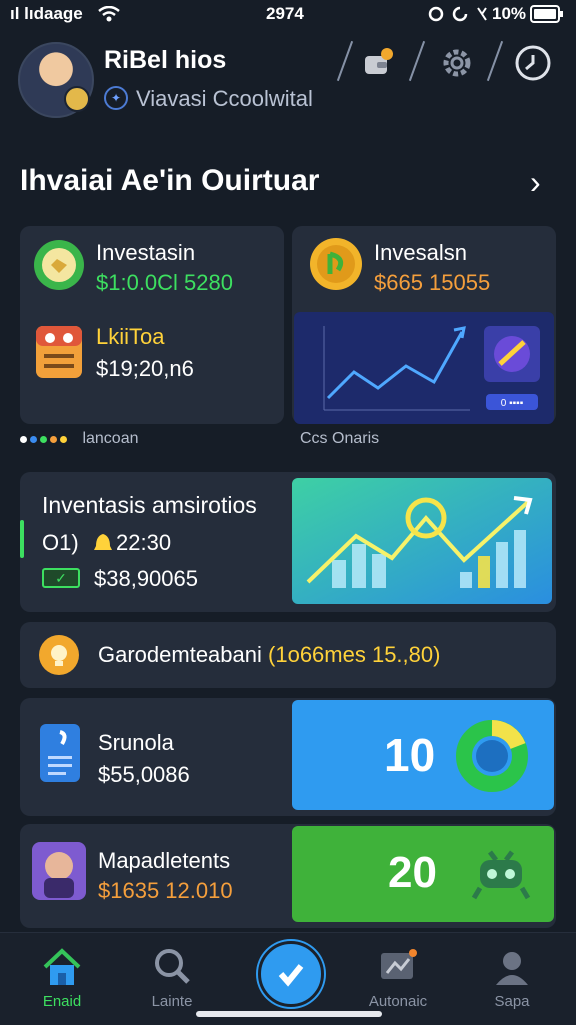 This screenshot has width=576, height=1025. I want to click on chart-icon, so click(399, 964).